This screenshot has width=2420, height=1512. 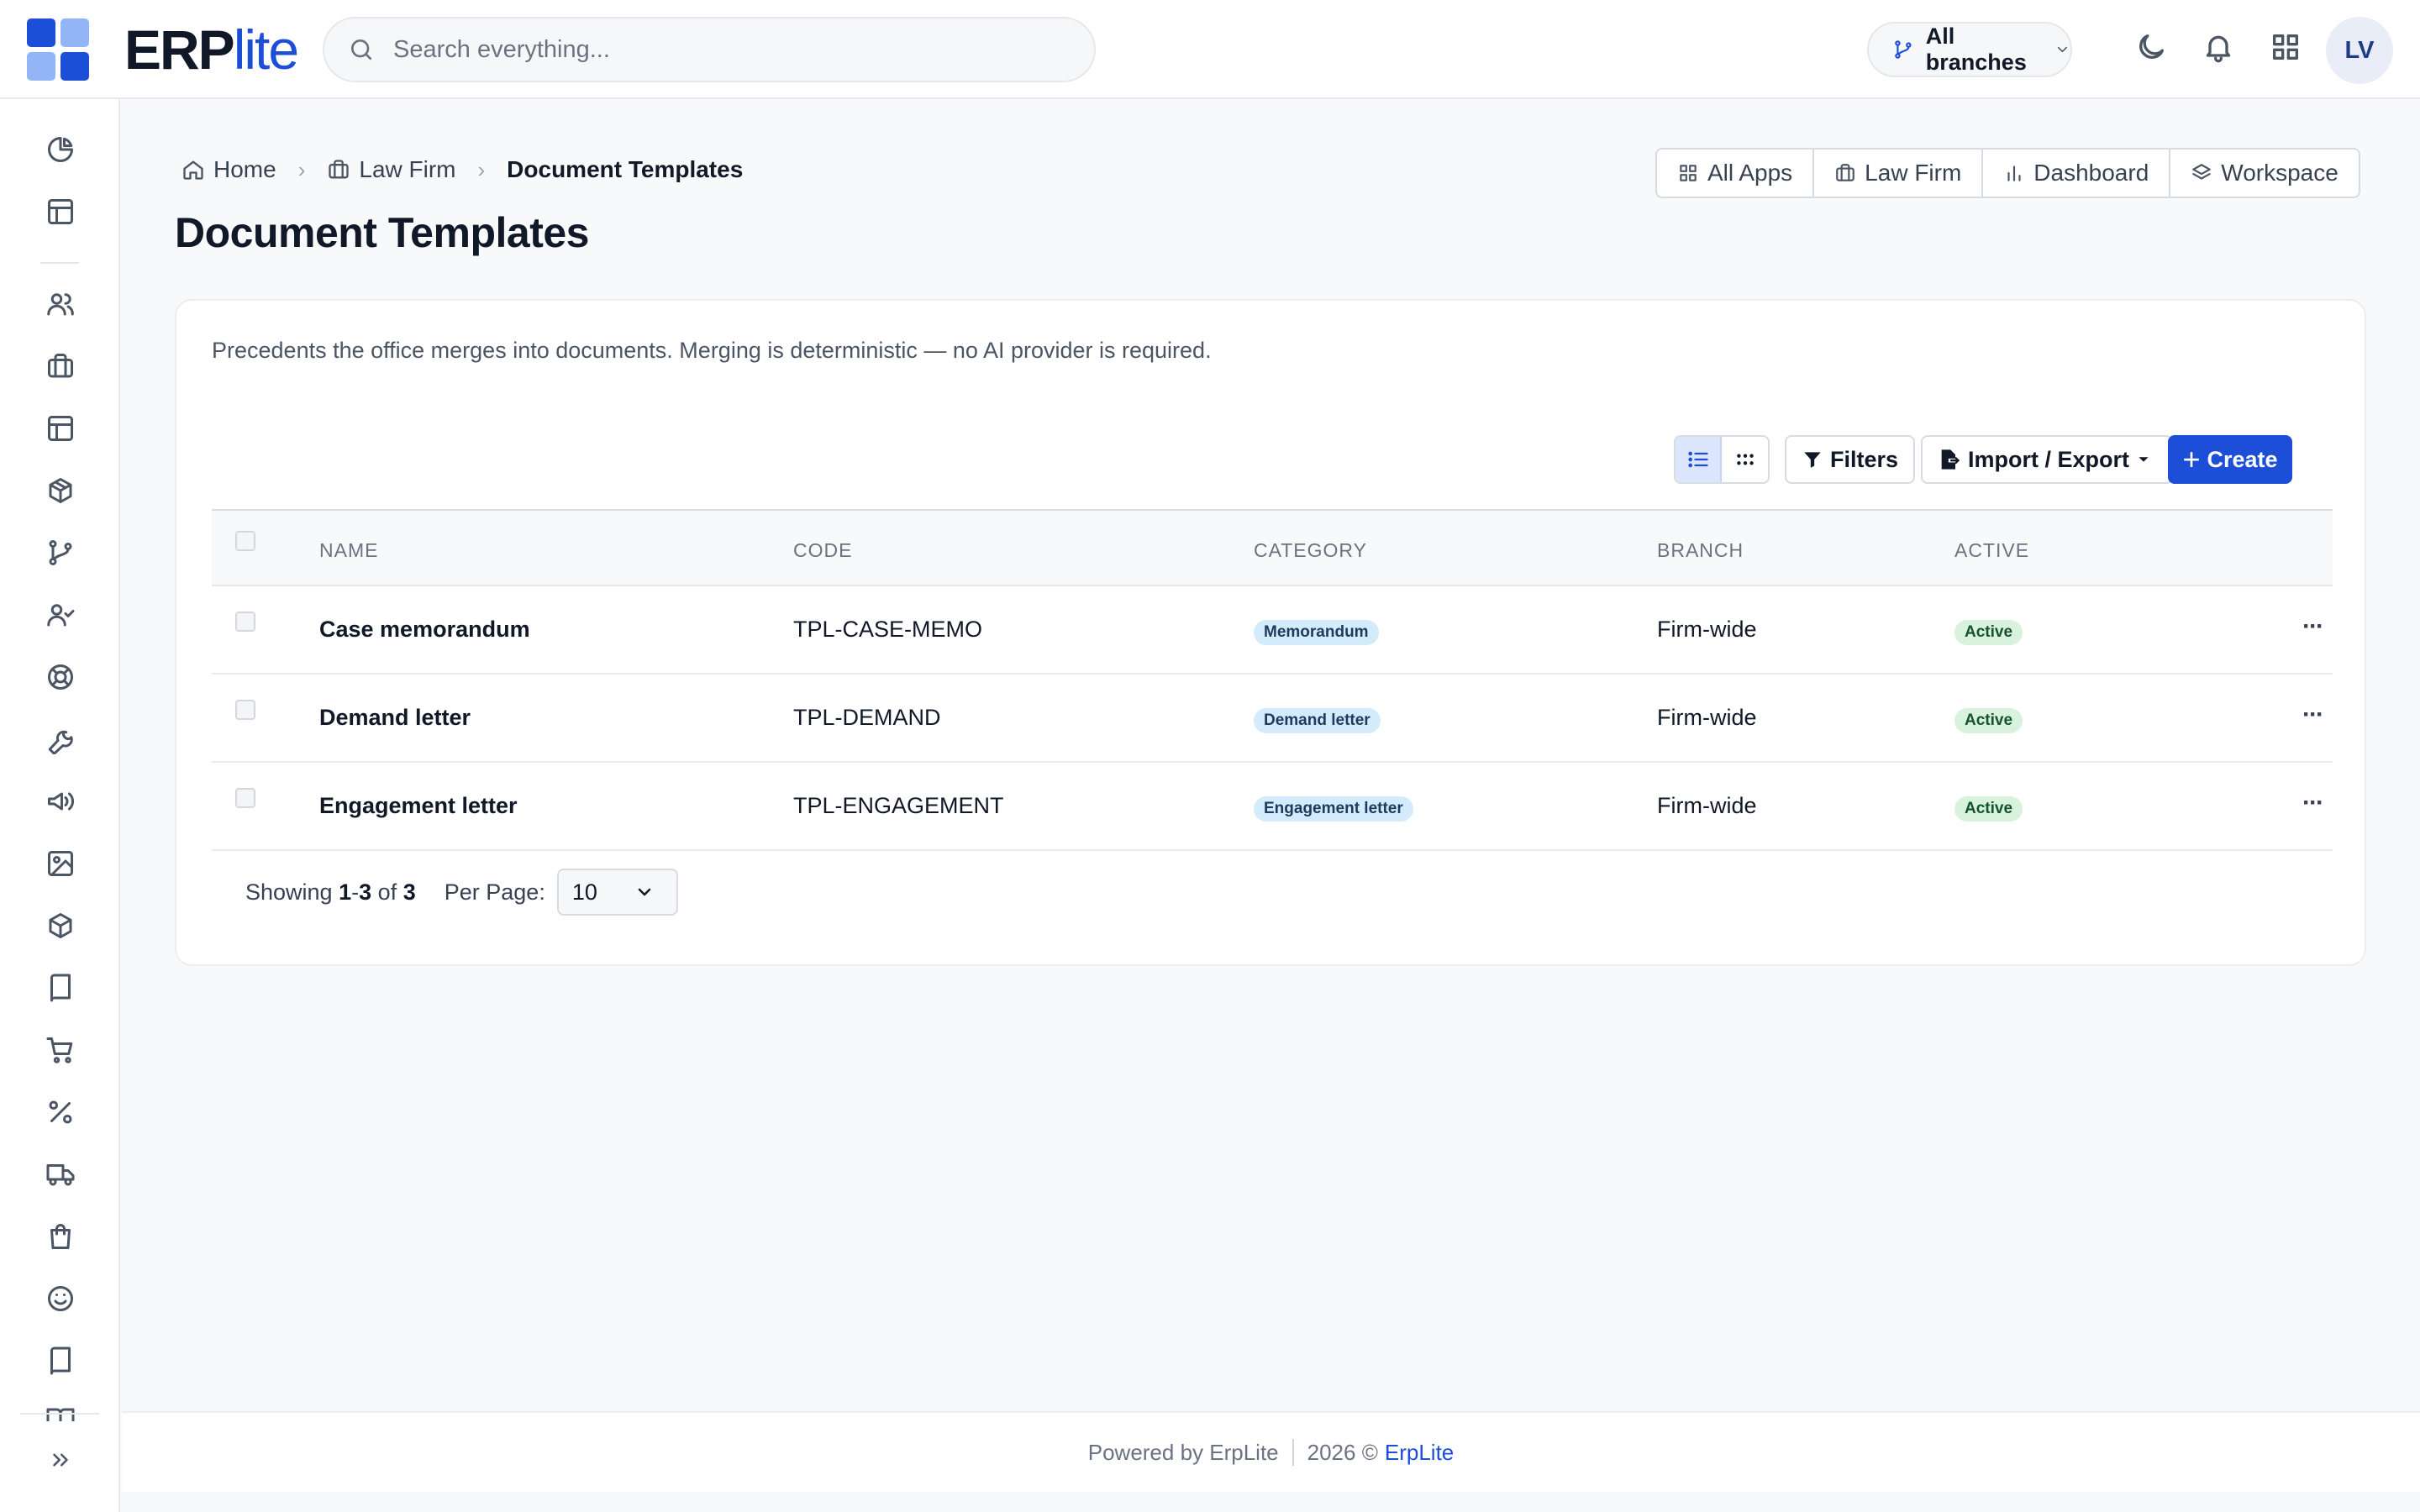 What do you see at coordinates (2359, 50) in the screenshot?
I see `user-avatar: LV` at bounding box center [2359, 50].